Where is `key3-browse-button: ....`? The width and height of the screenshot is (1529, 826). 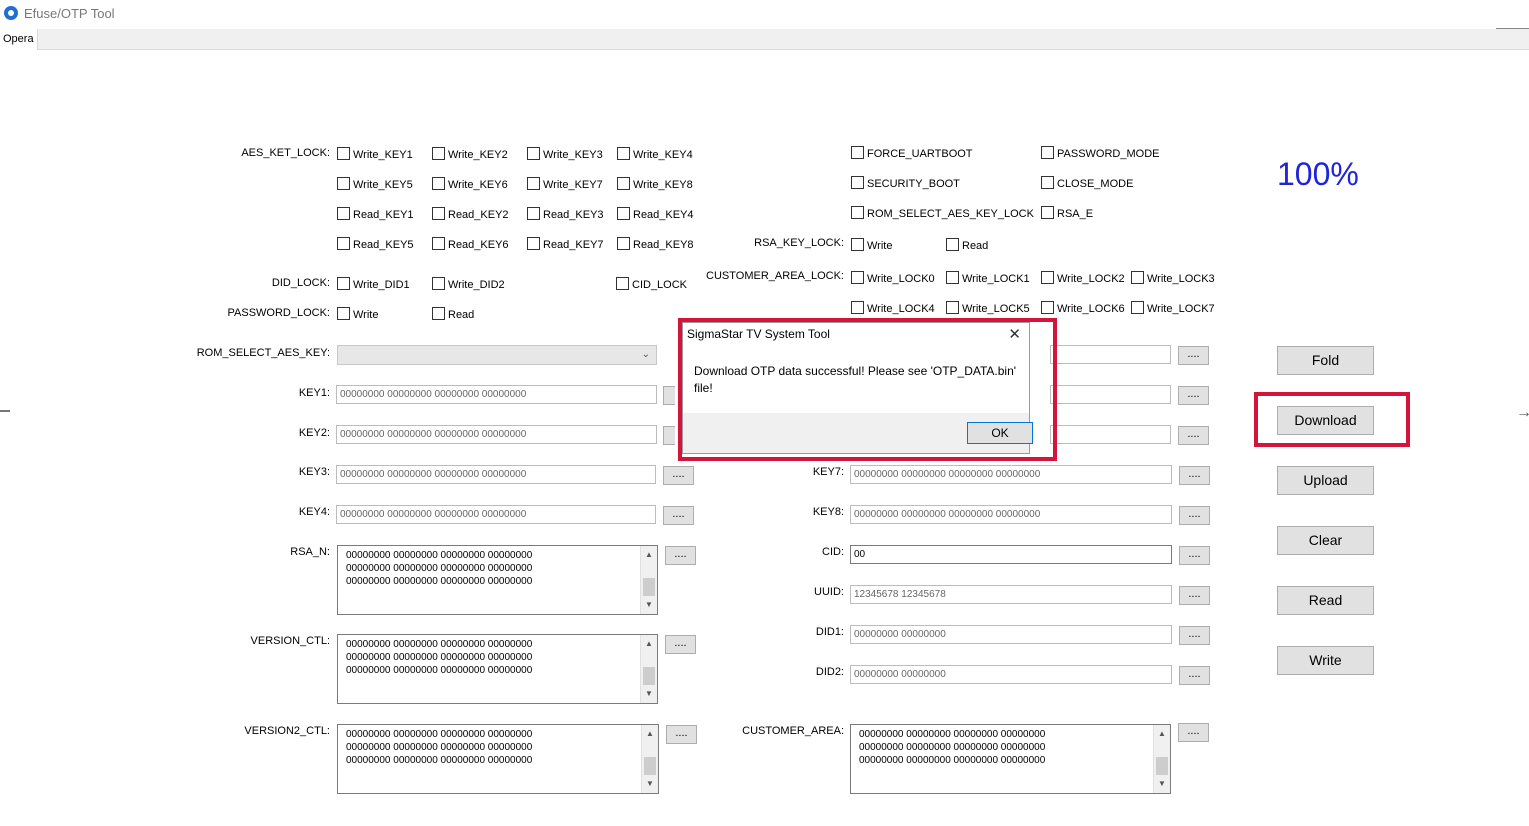 key3-browse-button: .... is located at coordinates (678, 475).